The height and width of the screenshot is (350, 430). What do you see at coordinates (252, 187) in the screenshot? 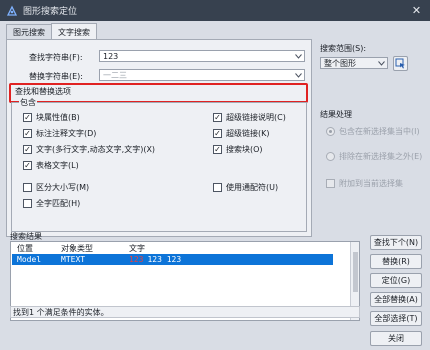
I see `wildcard-label: 使用通配符(U)` at bounding box center [252, 187].